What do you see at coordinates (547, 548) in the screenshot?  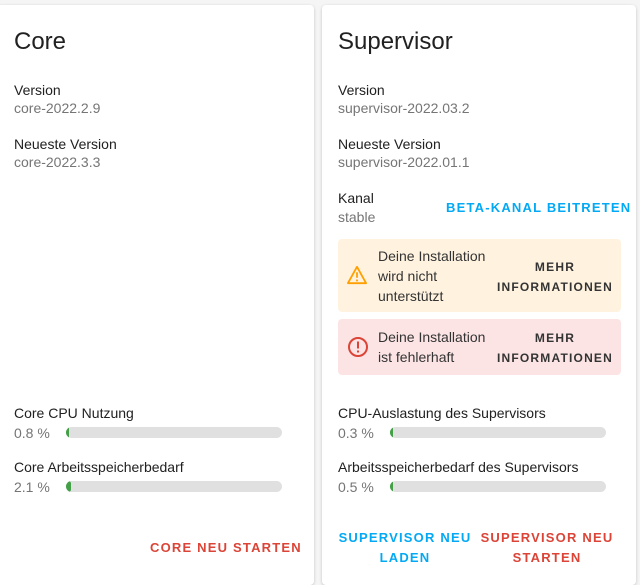 I see `supervisor-restart-button: SUPERVISOR NEU STARTEN` at bounding box center [547, 548].